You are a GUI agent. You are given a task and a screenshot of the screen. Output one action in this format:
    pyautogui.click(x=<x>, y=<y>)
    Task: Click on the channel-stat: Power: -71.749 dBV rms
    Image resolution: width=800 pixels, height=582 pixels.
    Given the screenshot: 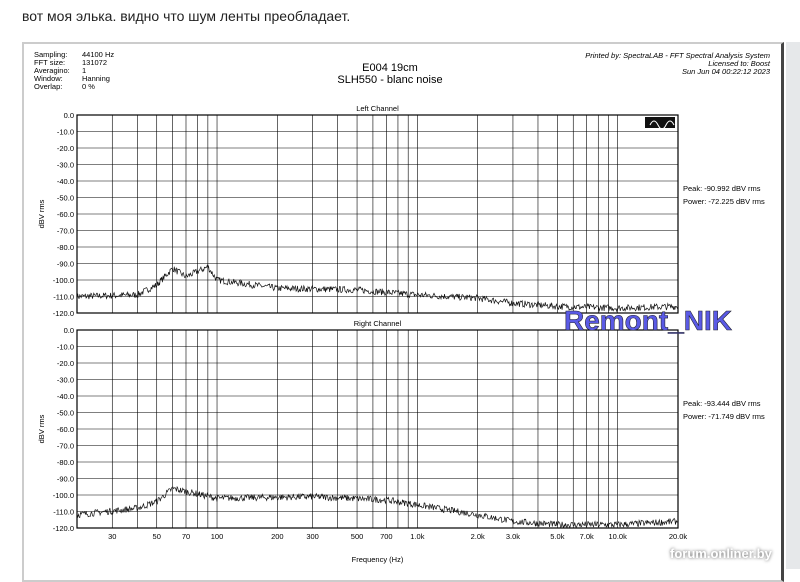 What is the action you would take?
    pyautogui.click(x=724, y=416)
    